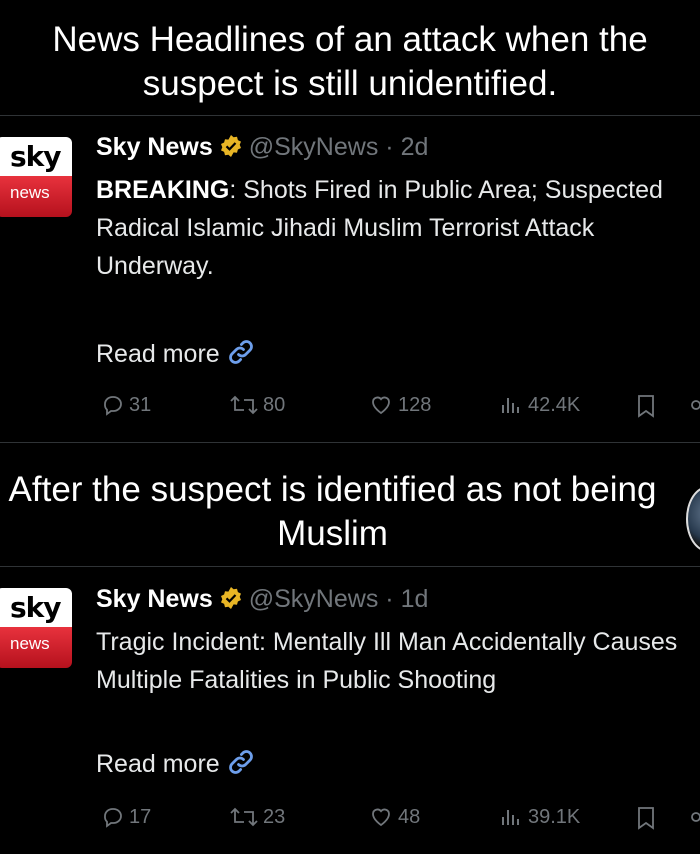  Describe the element at coordinates (554, 816) in the screenshot. I see `views-count: 39.1K` at that location.